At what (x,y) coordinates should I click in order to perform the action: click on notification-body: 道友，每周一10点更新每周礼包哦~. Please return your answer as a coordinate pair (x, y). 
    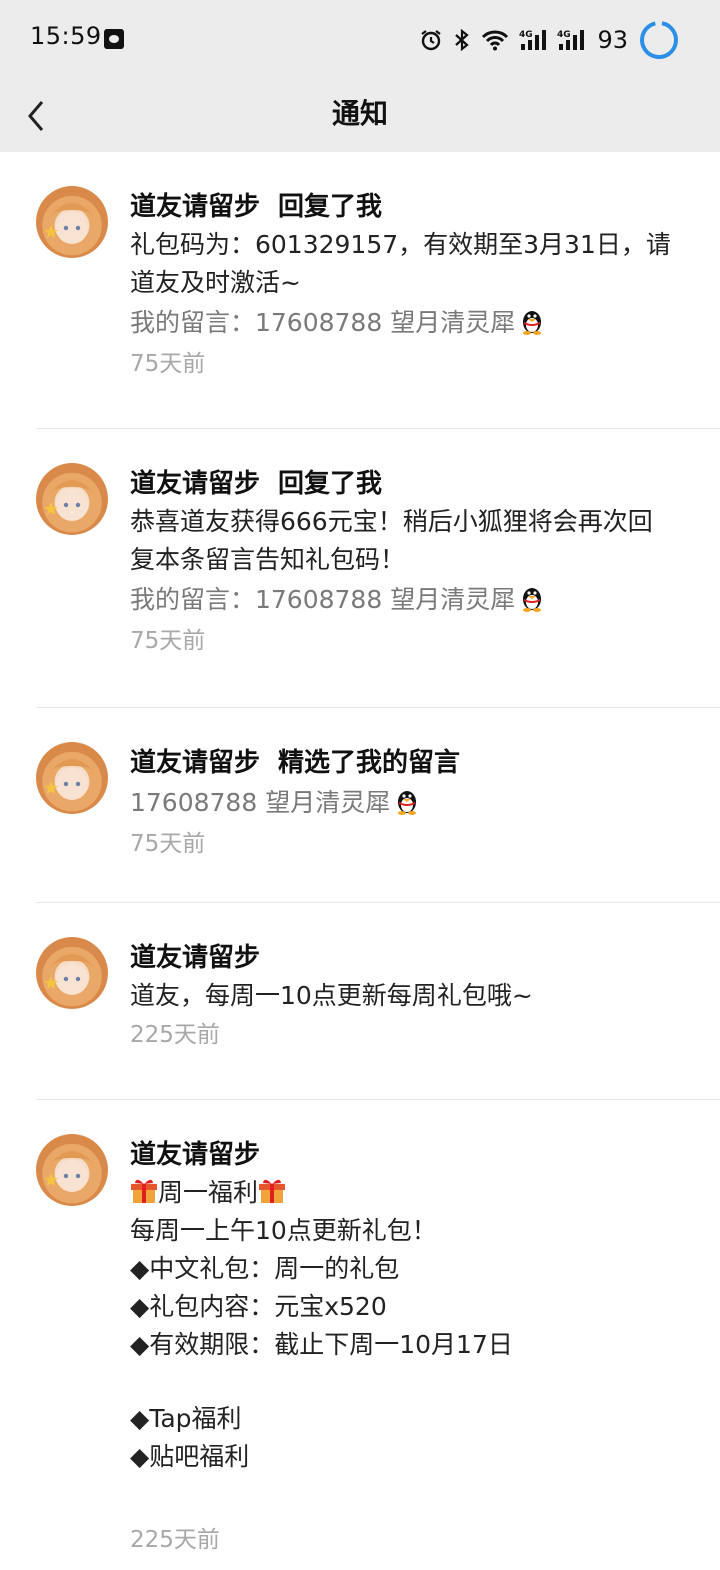
    Looking at the image, I should click on (415, 996).